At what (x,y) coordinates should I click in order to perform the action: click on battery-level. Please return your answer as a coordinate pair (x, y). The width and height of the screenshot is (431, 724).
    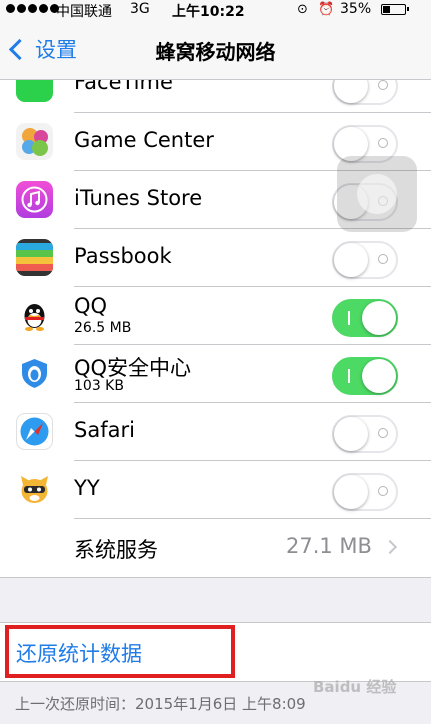
    Looking at the image, I should click on (386, 9).